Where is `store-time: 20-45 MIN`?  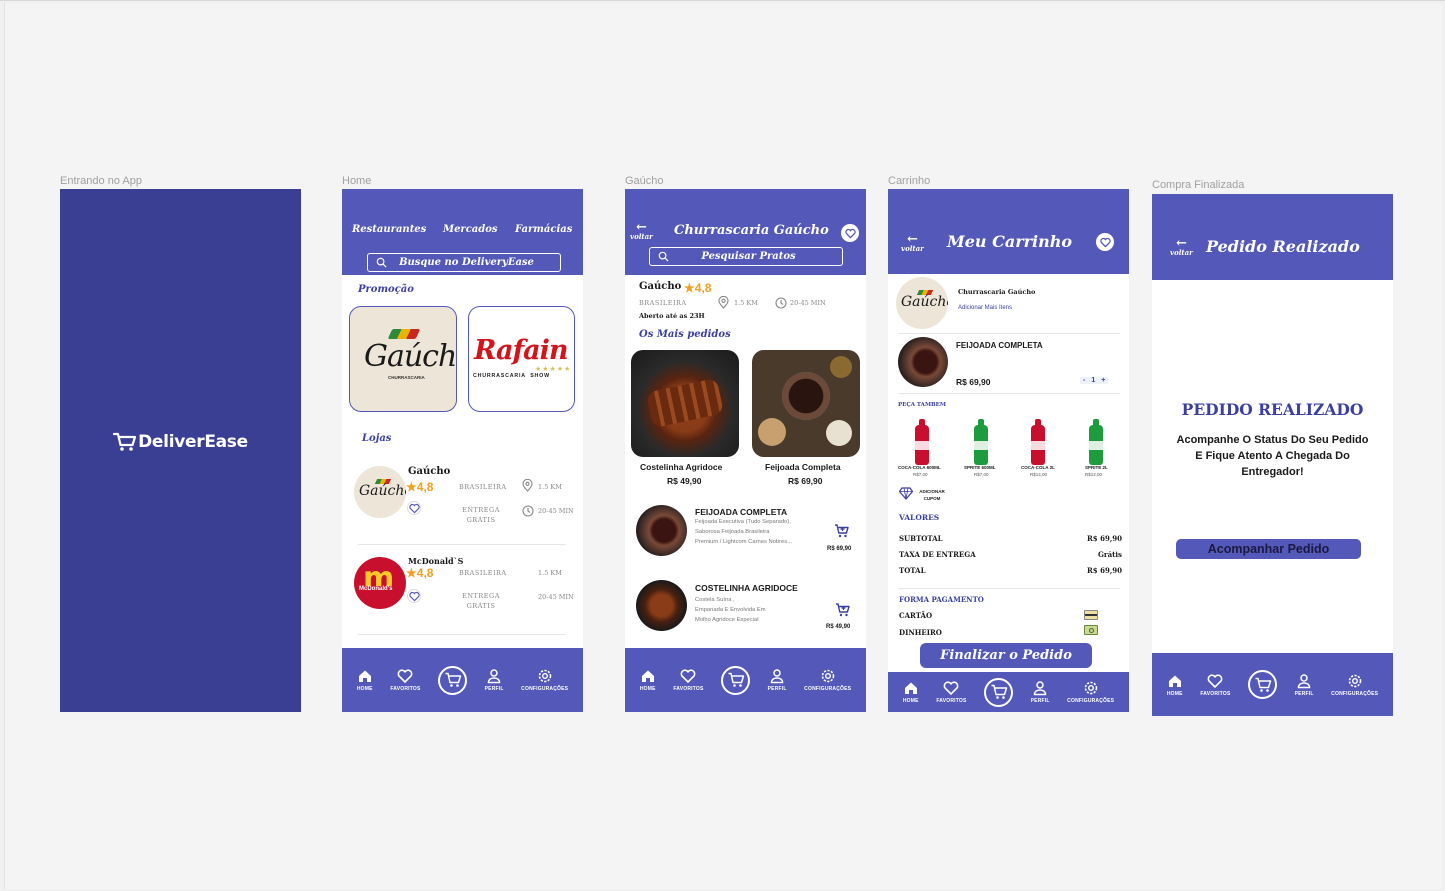 store-time: 20-45 MIN is located at coordinates (808, 303).